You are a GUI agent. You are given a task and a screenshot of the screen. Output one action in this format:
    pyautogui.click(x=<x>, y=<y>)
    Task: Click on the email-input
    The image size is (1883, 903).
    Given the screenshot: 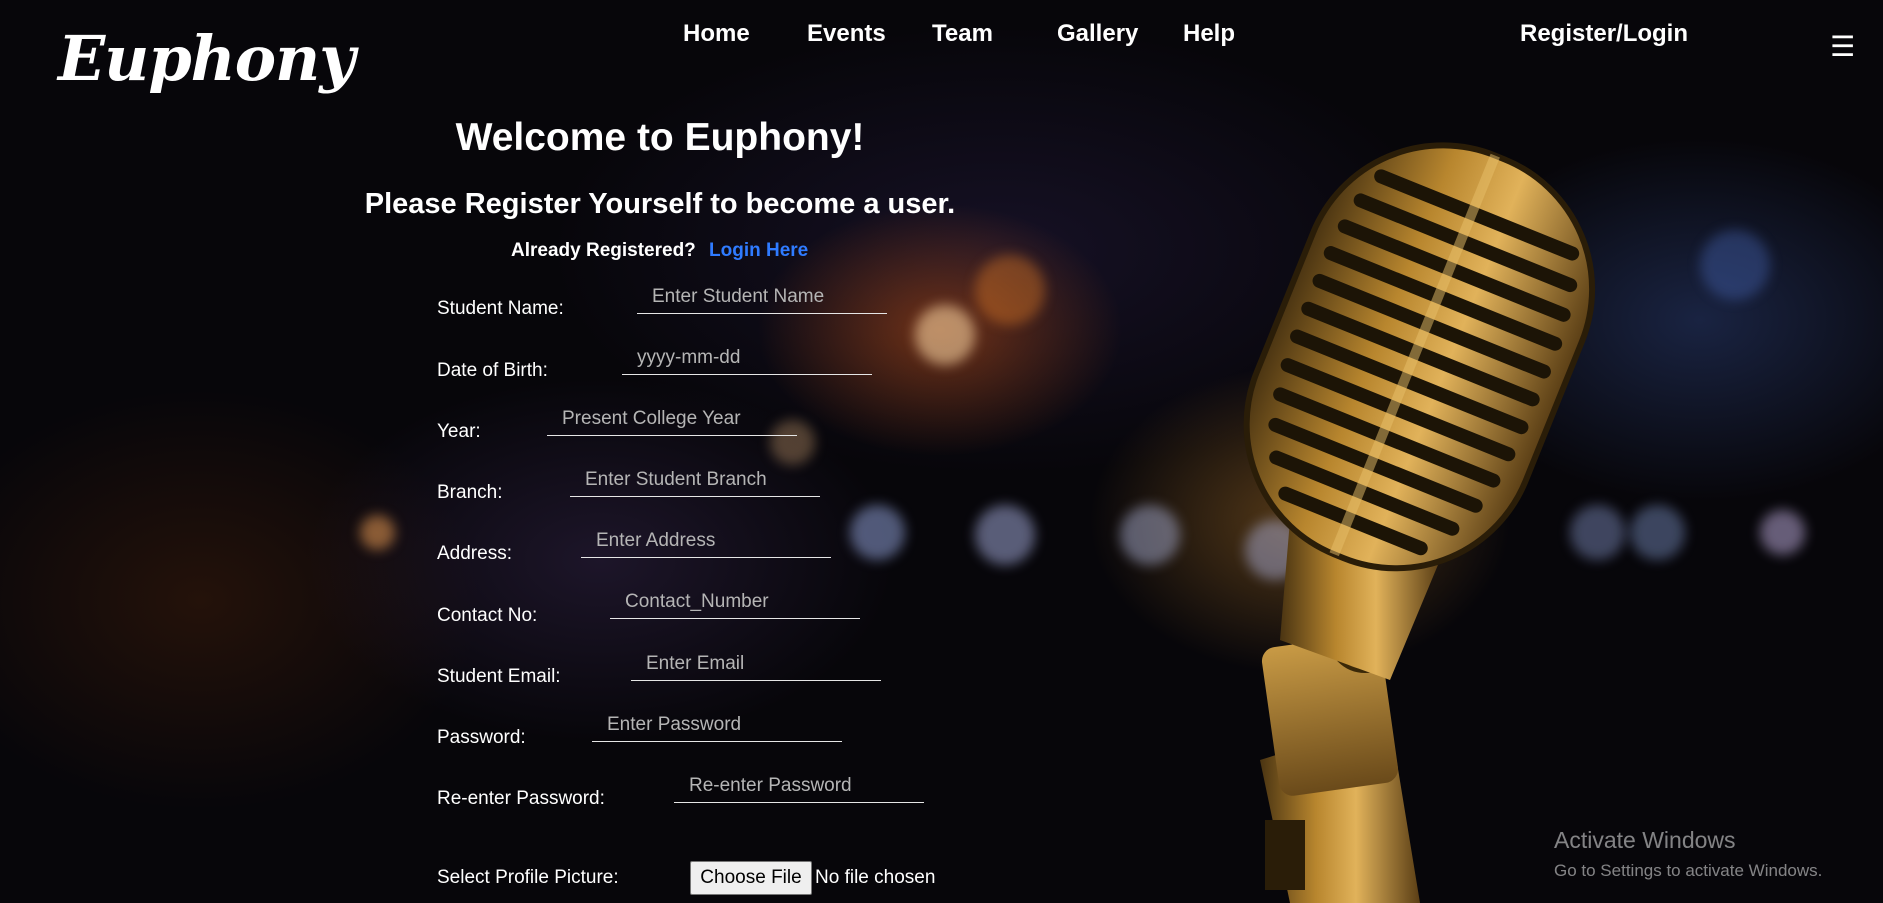 What is the action you would take?
    pyautogui.click(x=756, y=664)
    